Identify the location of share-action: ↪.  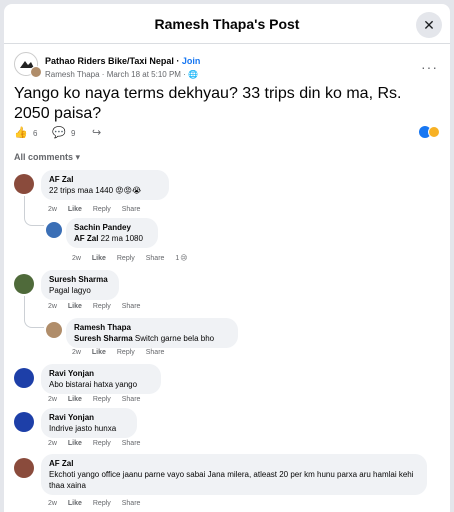
(96, 132).